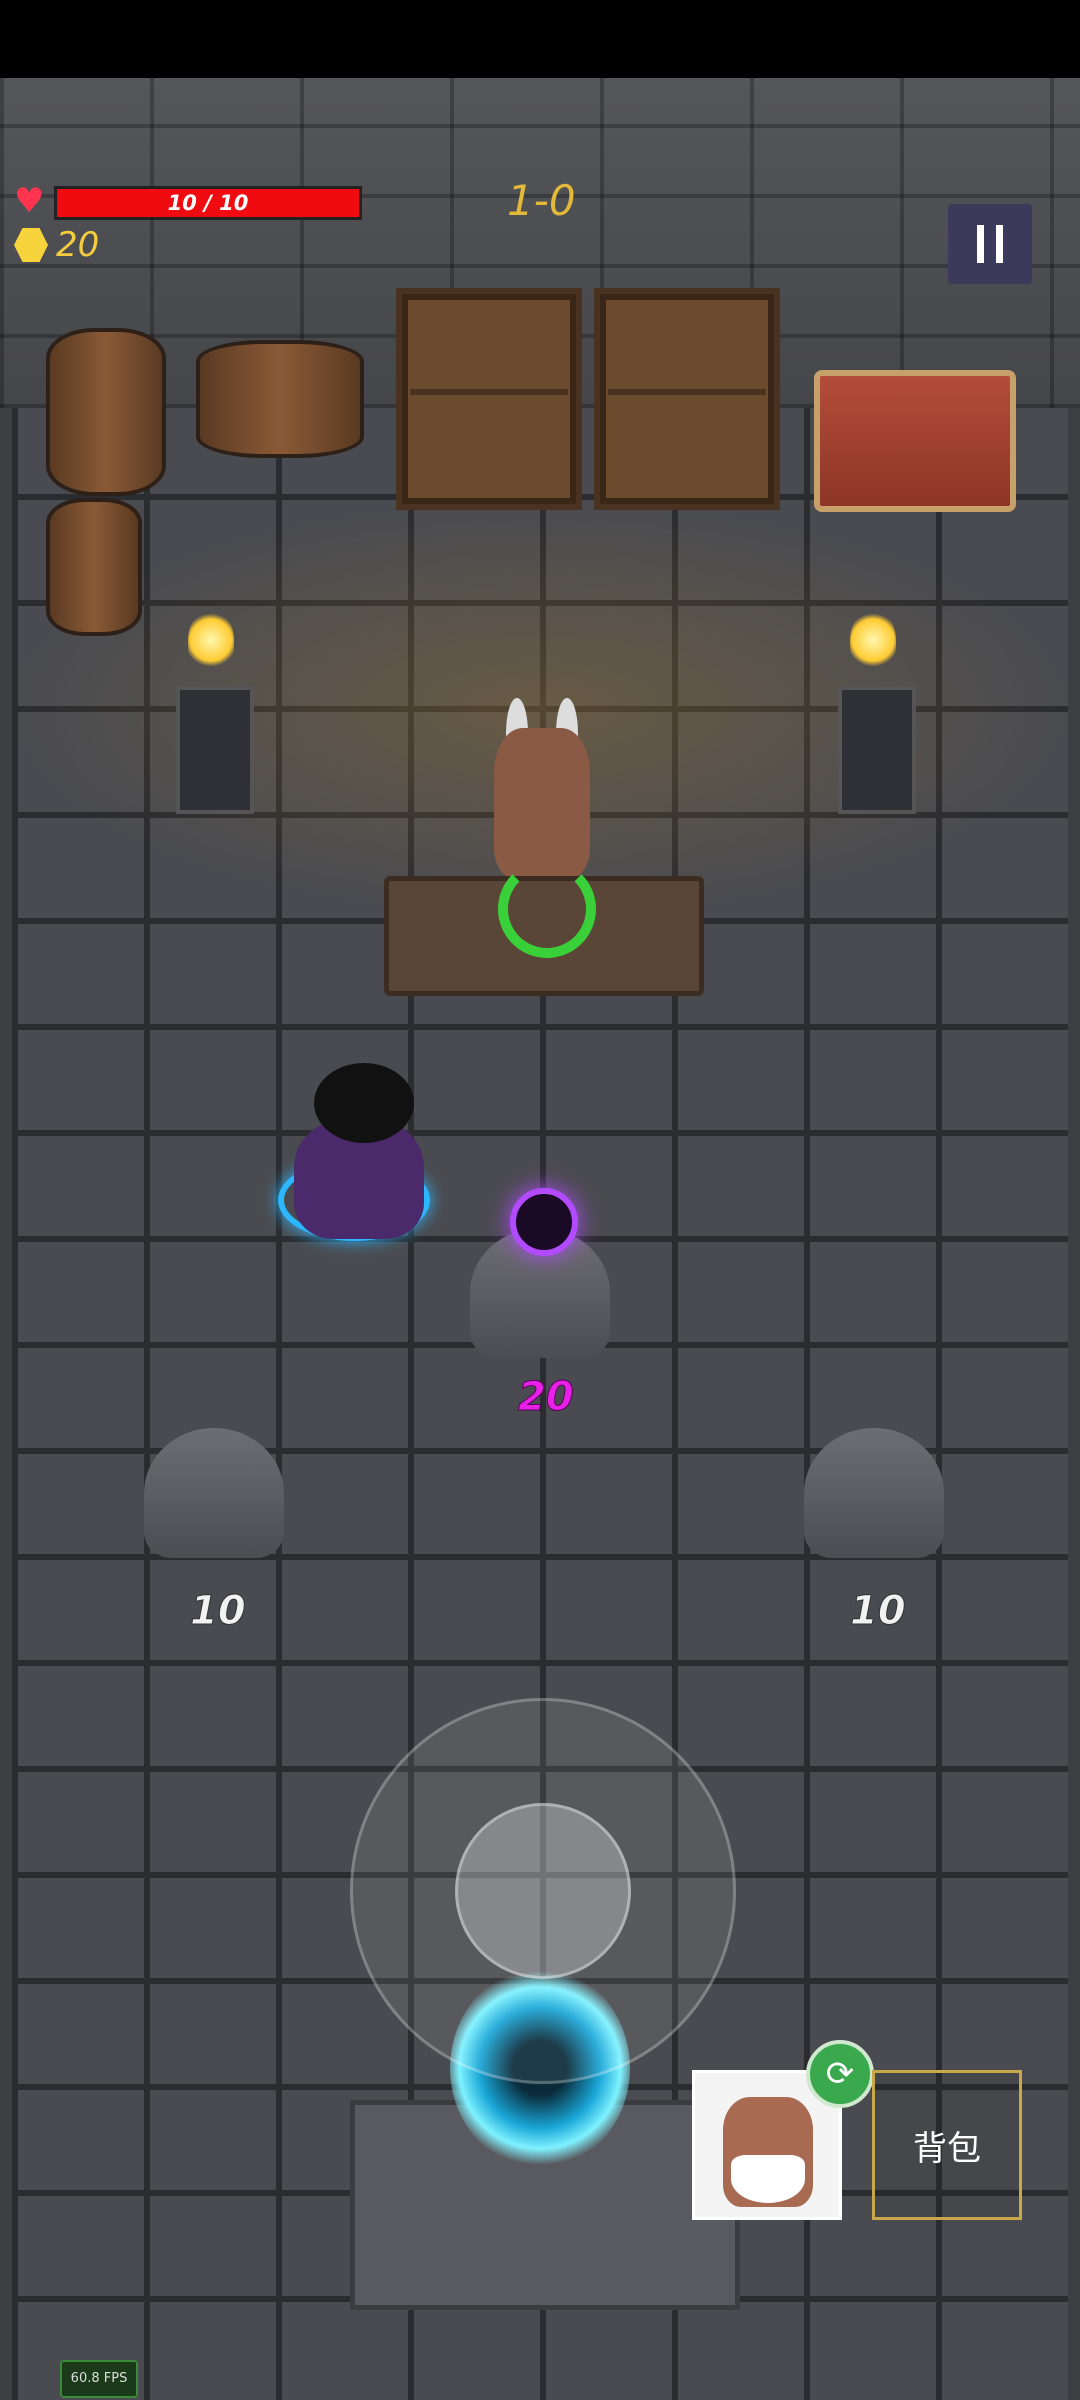 This screenshot has height=2400, width=1080. What do you see at coordinates (78, 245) in the screenshot?
I see `coin-count: 20` at bounding box center [78, 245].